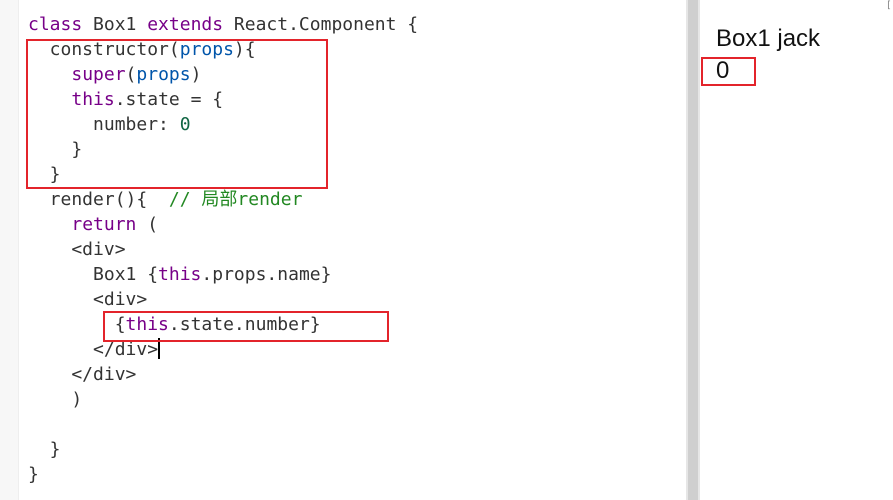 Image resolution: width=893 pixels, height=500 pixels. I want to click on code-token: super, so click(98, 74).